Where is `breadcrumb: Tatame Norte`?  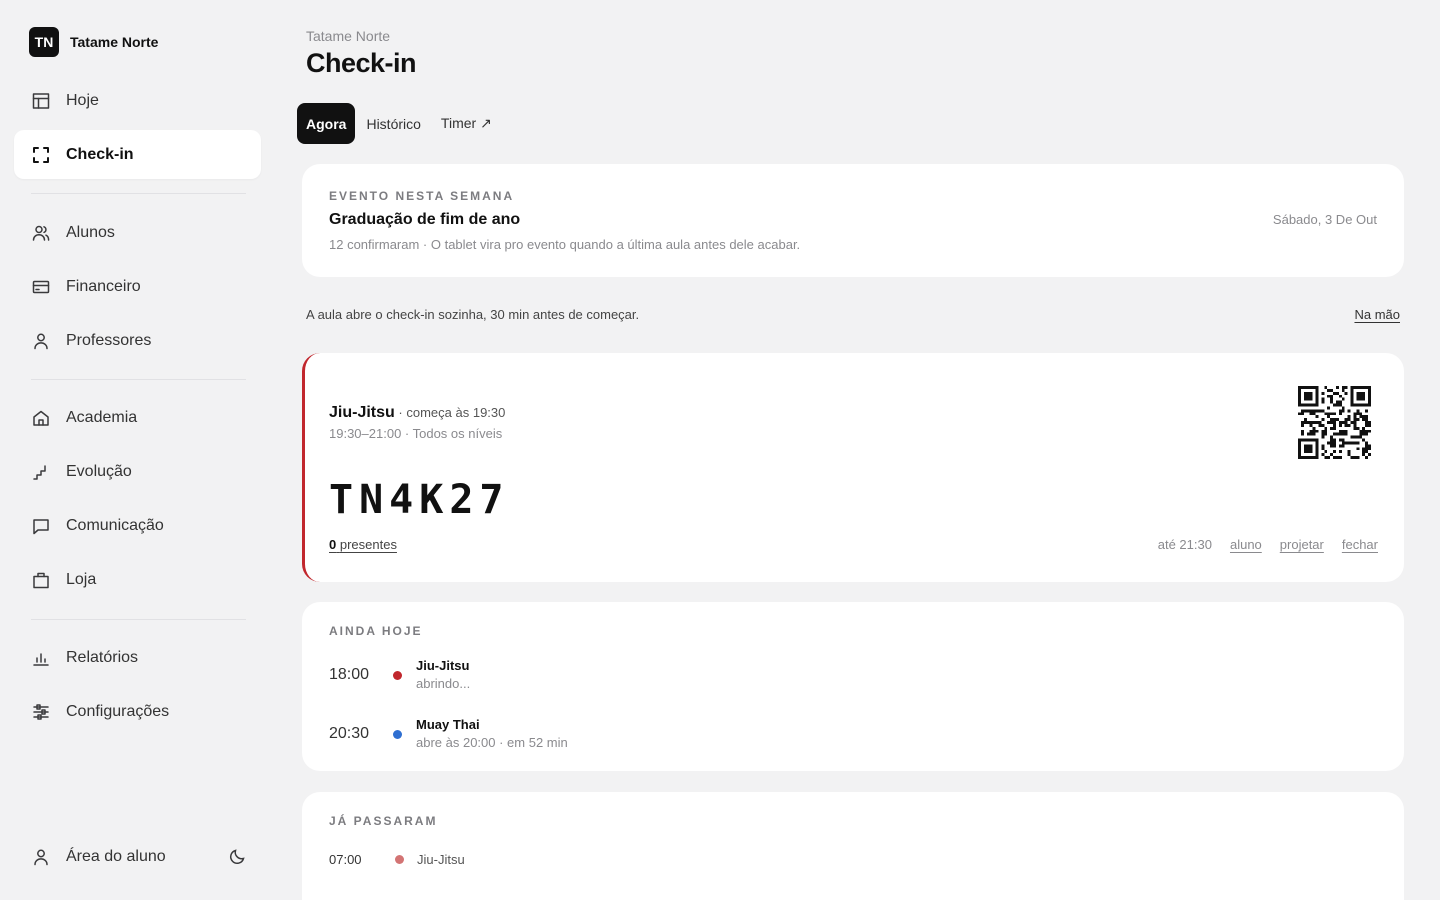 breadcrumb: Tatame Norte is located at coordinates (348, 36).